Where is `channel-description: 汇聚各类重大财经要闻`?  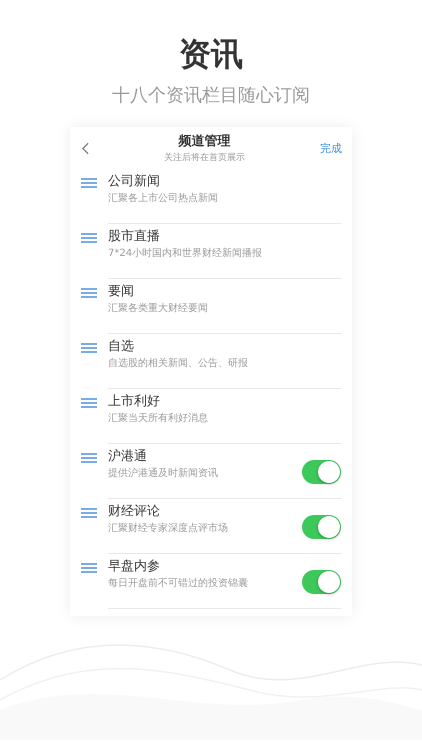 channel-description: 汇聚各类重大财经要闻 is located at coordinates (158, 309).